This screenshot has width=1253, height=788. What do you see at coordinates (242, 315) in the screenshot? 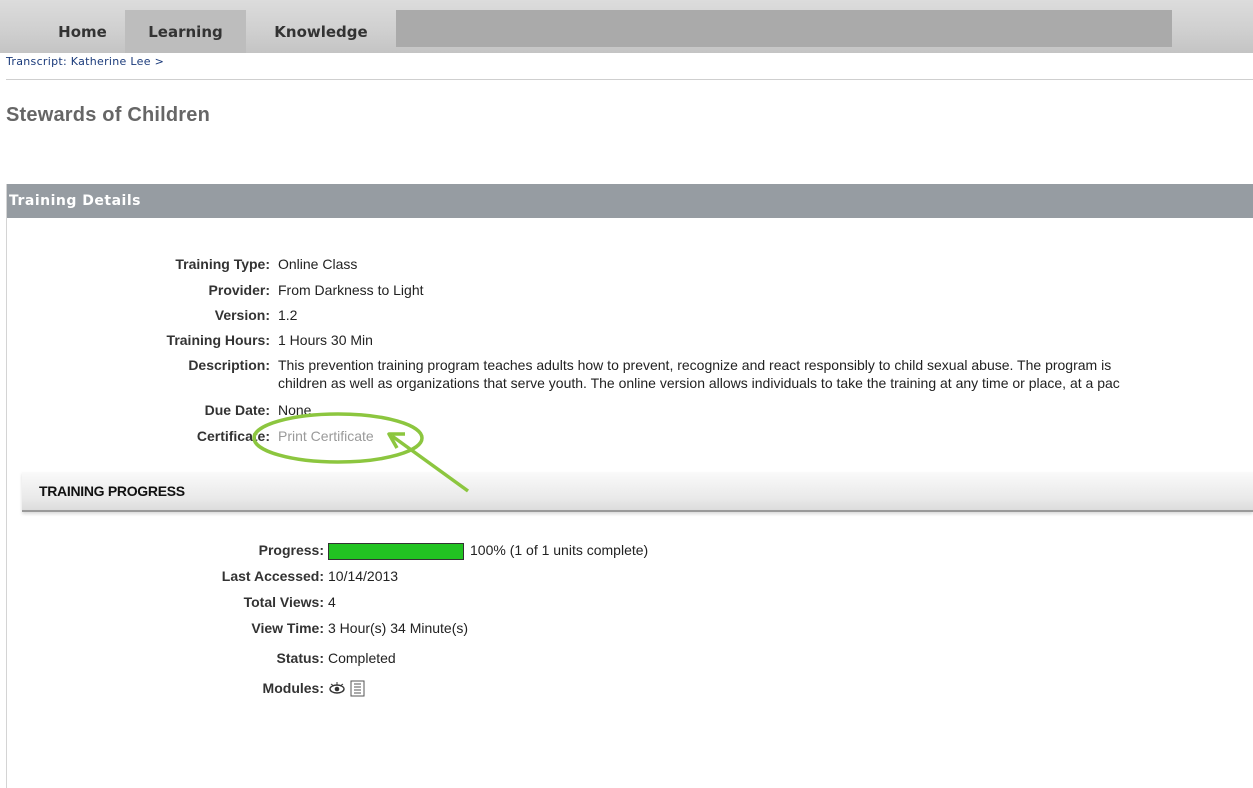
I see `detail-label: Version:` at bounding box center [242, 315].